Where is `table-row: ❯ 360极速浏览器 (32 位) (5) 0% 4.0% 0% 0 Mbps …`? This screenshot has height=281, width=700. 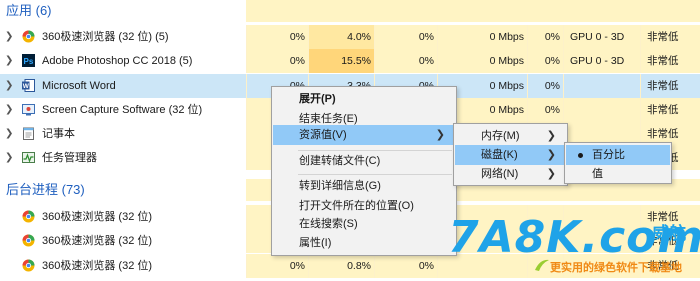 table-row: ❯ 360极速浏览器 (32 位) (5) 0% 4.0% 0% 0 Mbps … is located at coordinates (350, 37).